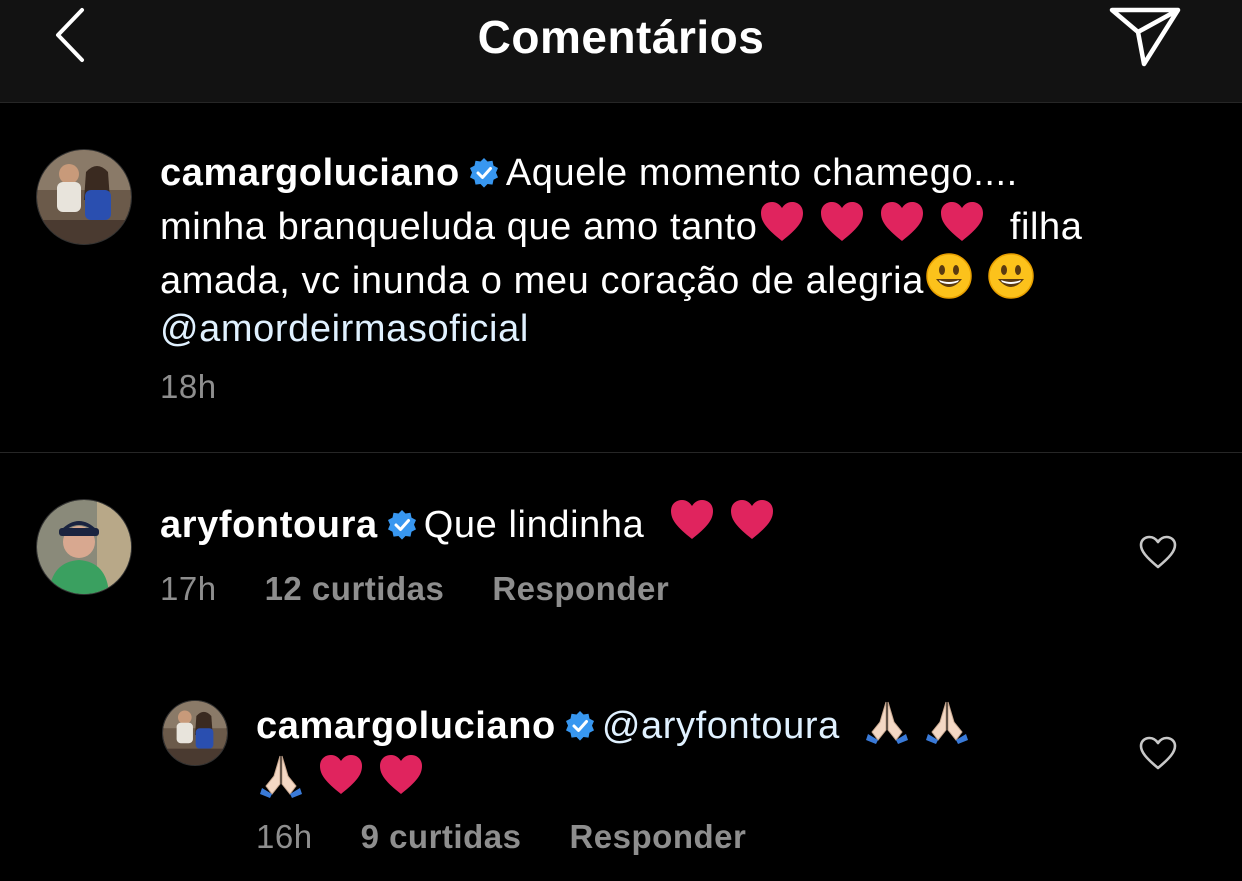 The image size is (1242, 881). Describe the element at coordinates (525, 837) in the screenshot. I see `reply-meta: 16h 9 curtidas Responder` at that location.